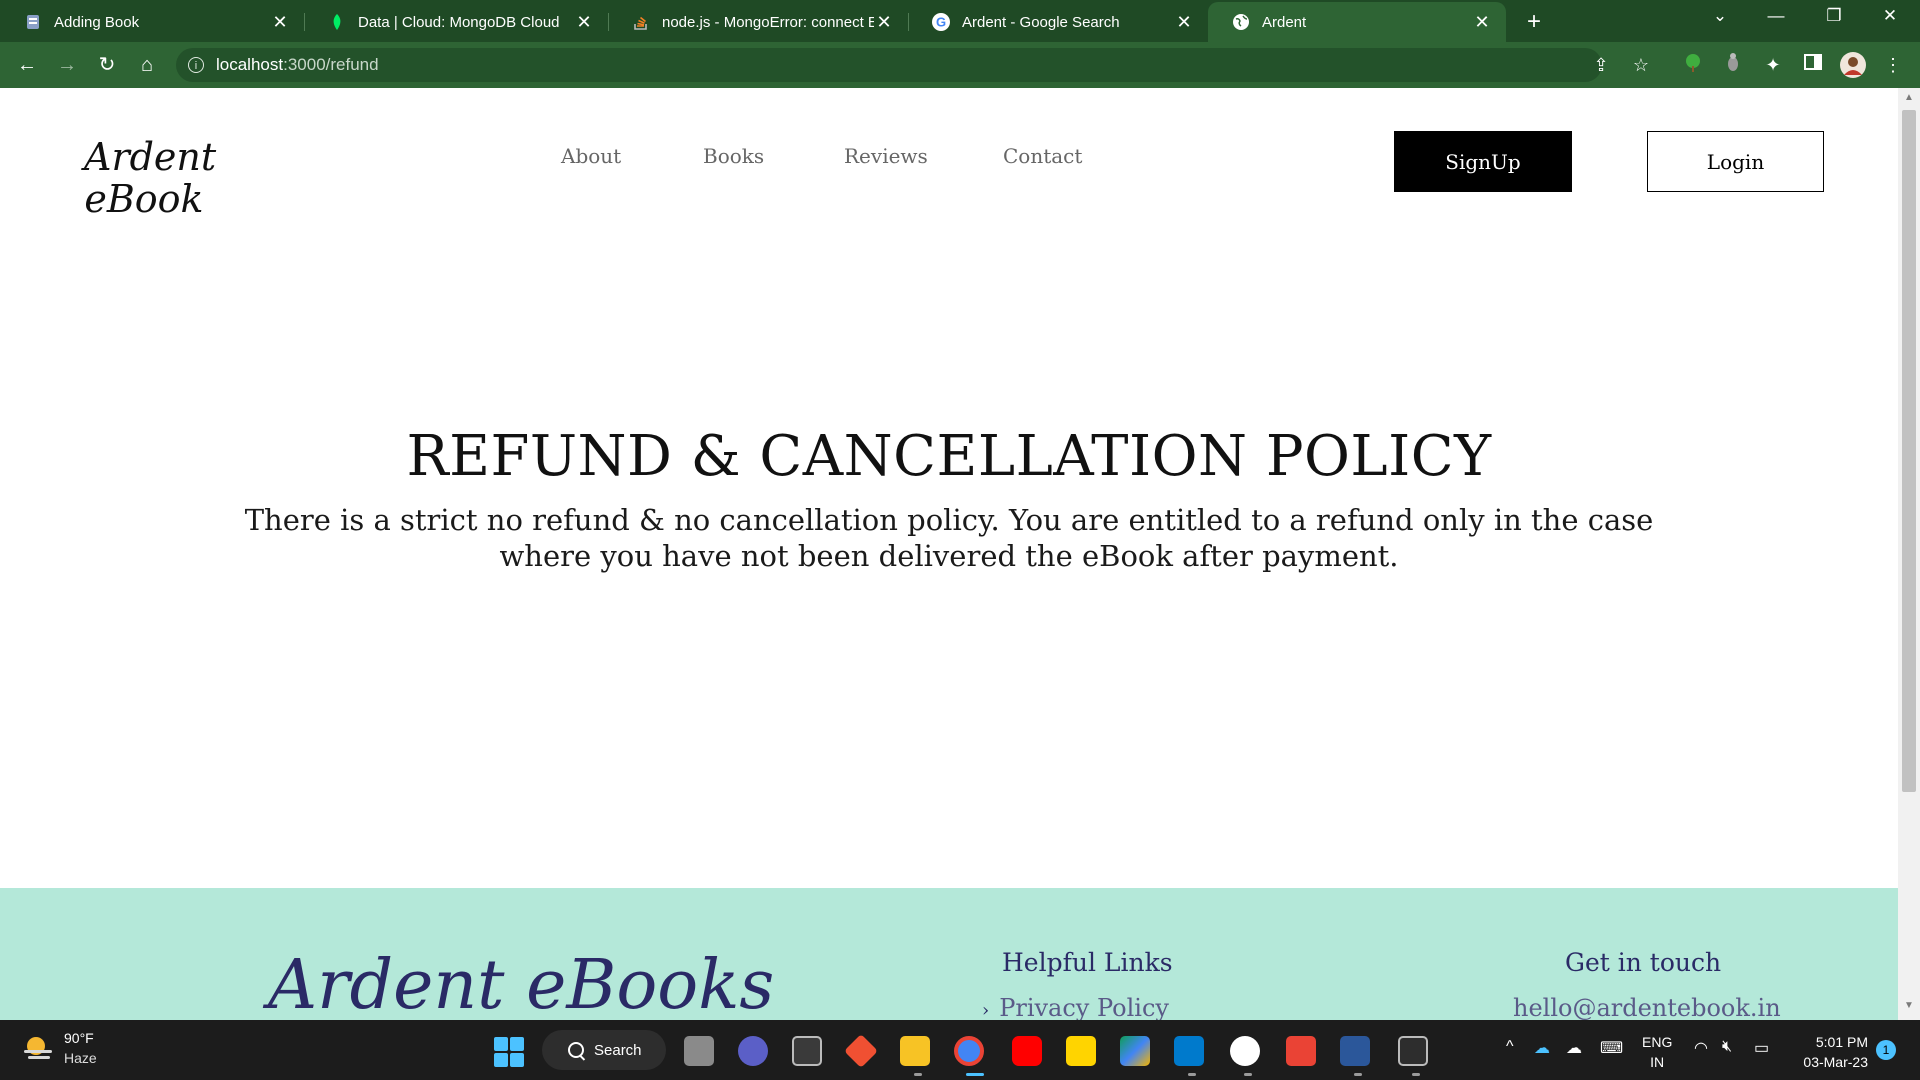  I want to click on address-bar: i localhost:3000/refund, so click(889, 65).